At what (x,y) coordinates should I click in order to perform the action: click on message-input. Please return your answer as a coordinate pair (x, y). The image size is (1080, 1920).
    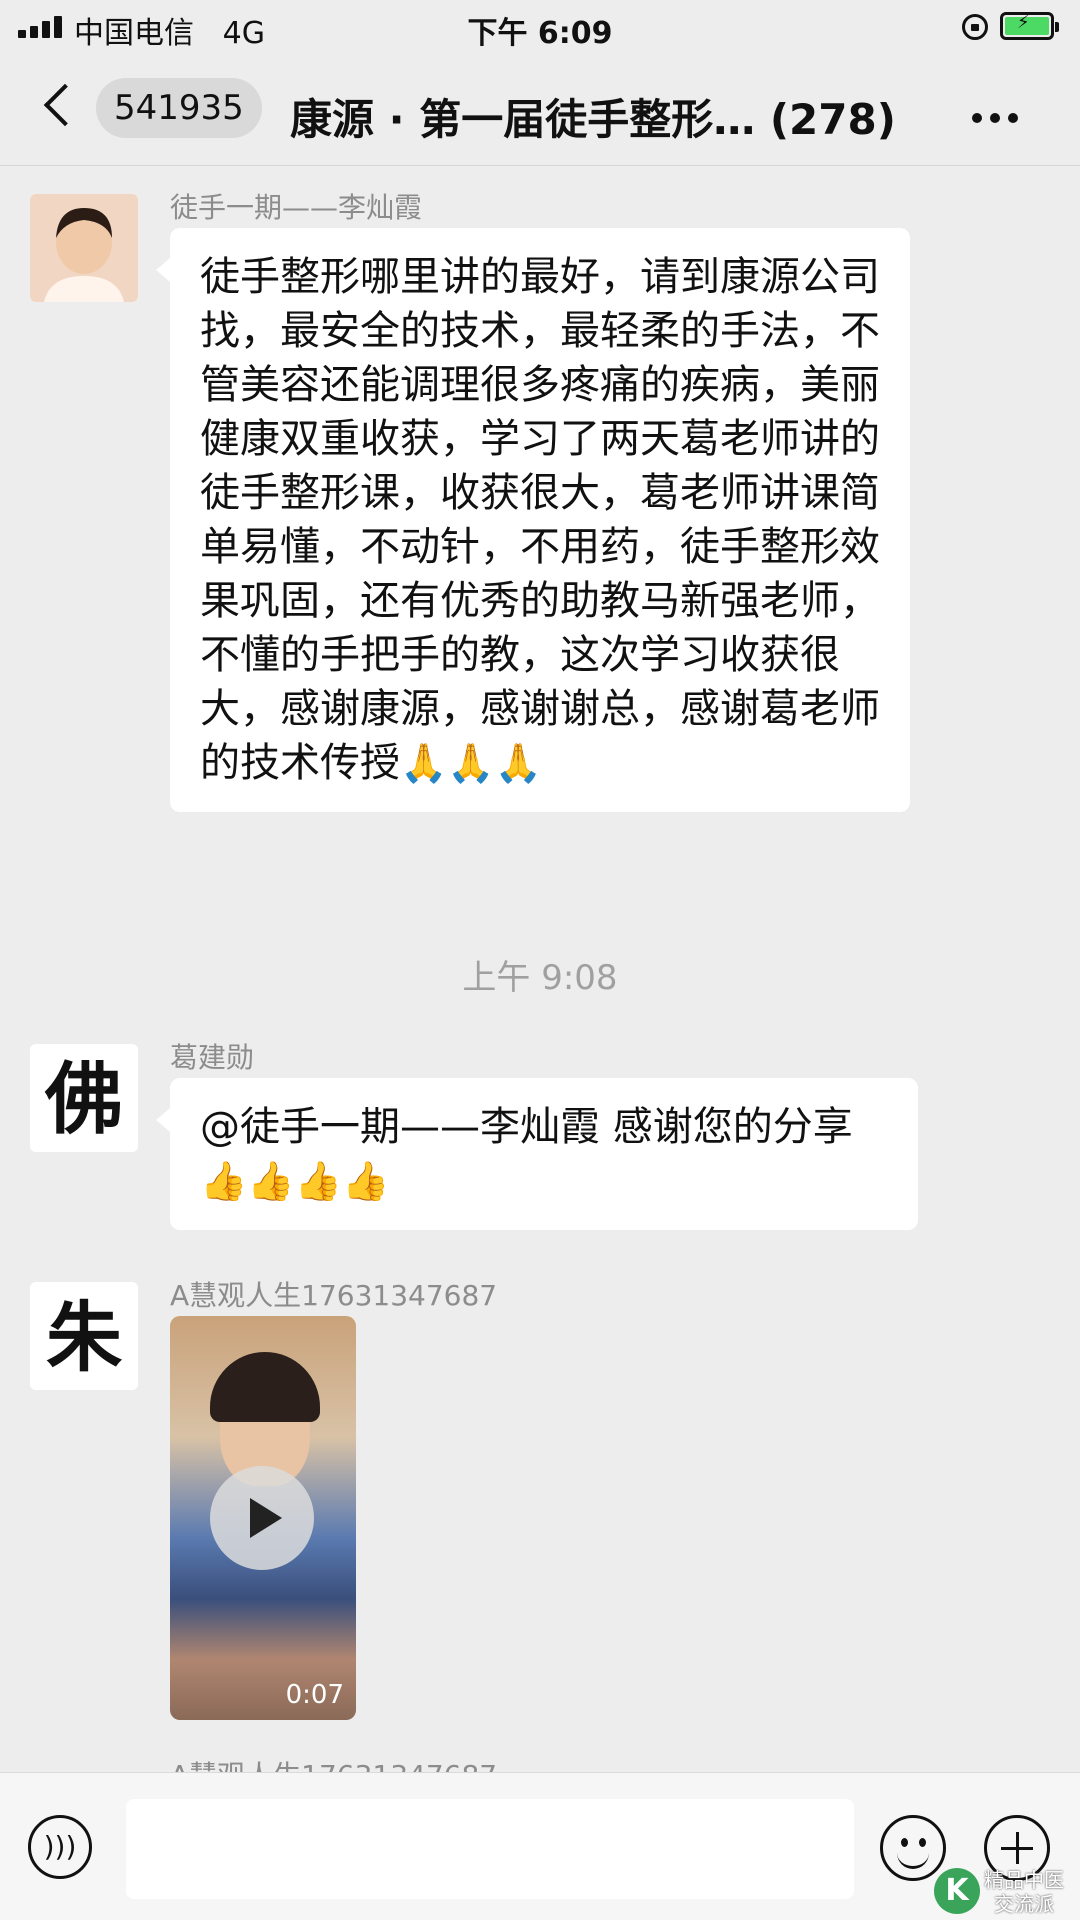
    Looking at the image, I should click on (490, 1849).